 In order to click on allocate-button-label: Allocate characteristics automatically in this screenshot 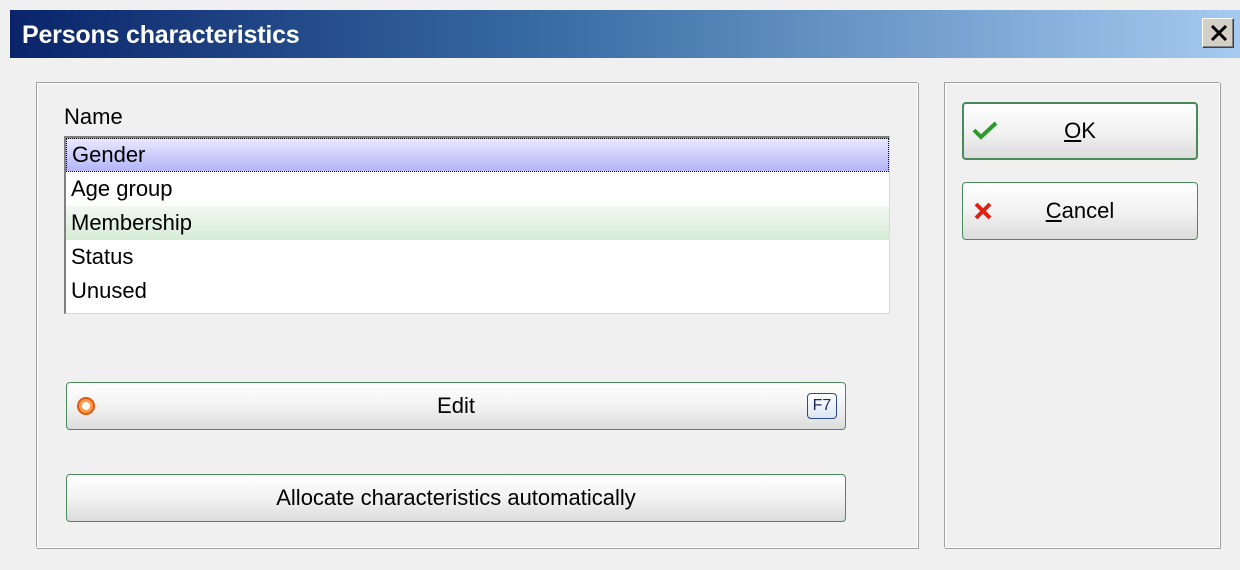, I will do `click(456, 497)`.